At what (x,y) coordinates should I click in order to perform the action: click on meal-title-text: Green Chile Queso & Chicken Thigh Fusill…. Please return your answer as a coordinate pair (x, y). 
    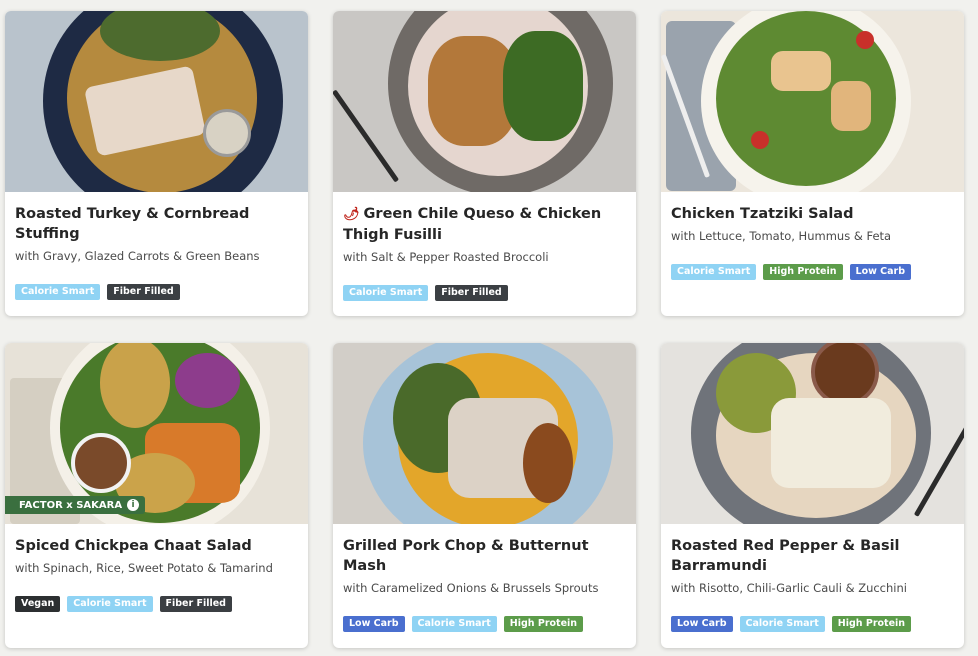
    Looking at the image, I should click on (472, 224).